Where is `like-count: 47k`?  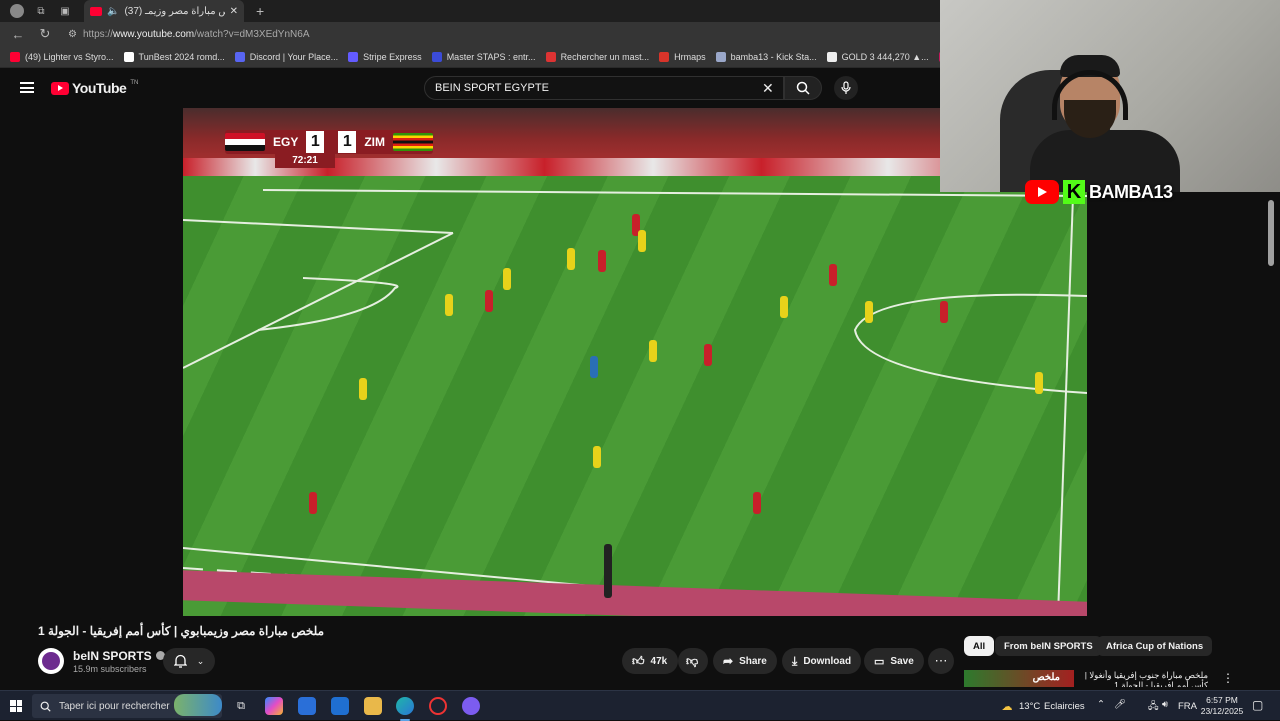
like-count: 47k is located at coordinates (659, 661).